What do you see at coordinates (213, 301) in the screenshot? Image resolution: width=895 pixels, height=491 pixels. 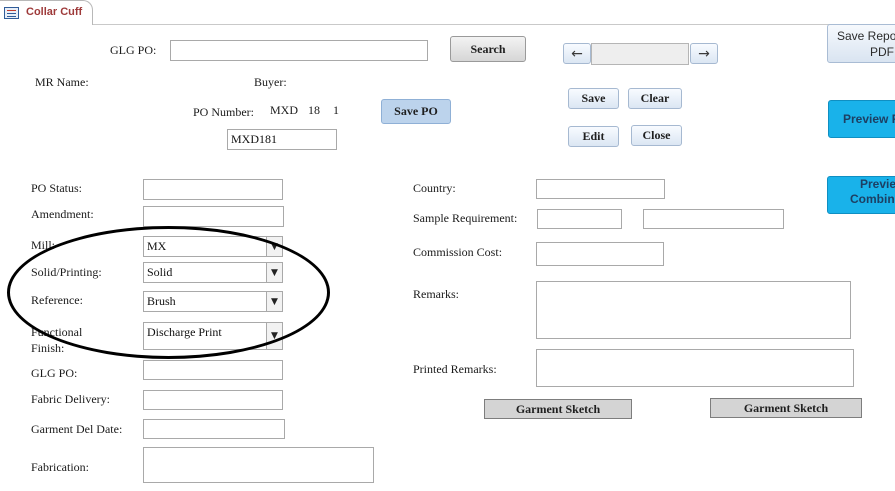 I see `reference-combo: Brush ▼` at bounding box center [213, 301].